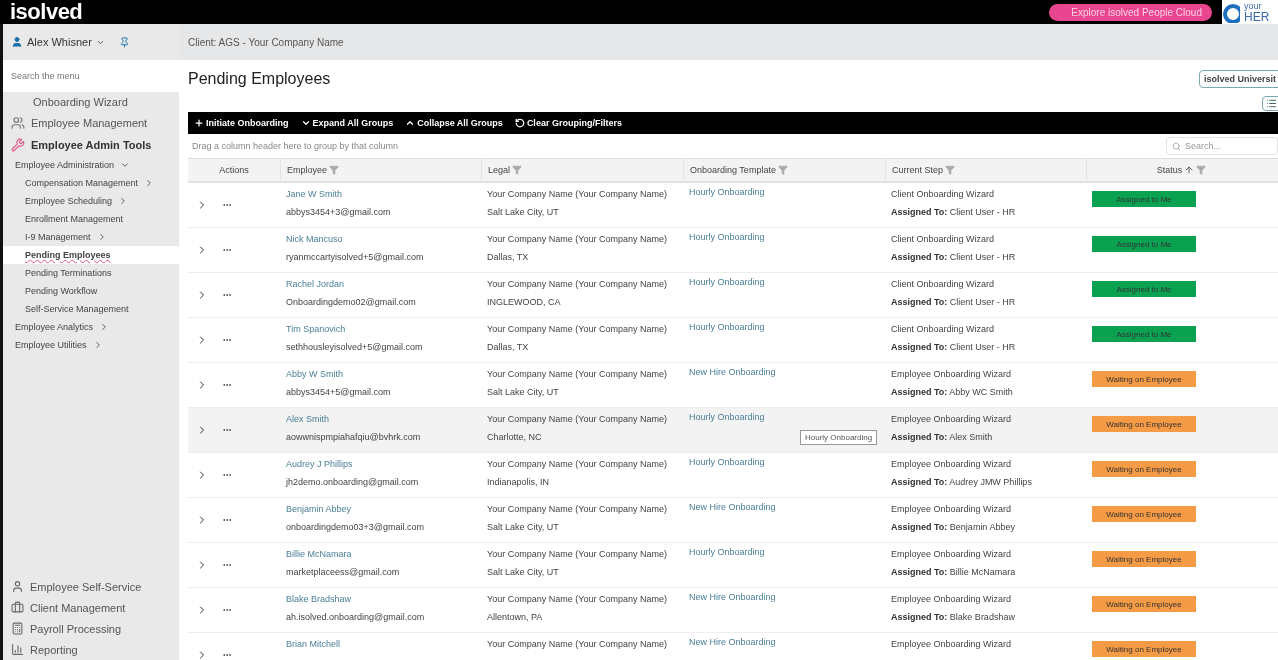 Image resolution: width=1278 pixels, height=660 pixels. What do you see at coordinates (91, 123) in the screenshot?
I see `nav-item: Employee Management` at bounding box center [91, 123].